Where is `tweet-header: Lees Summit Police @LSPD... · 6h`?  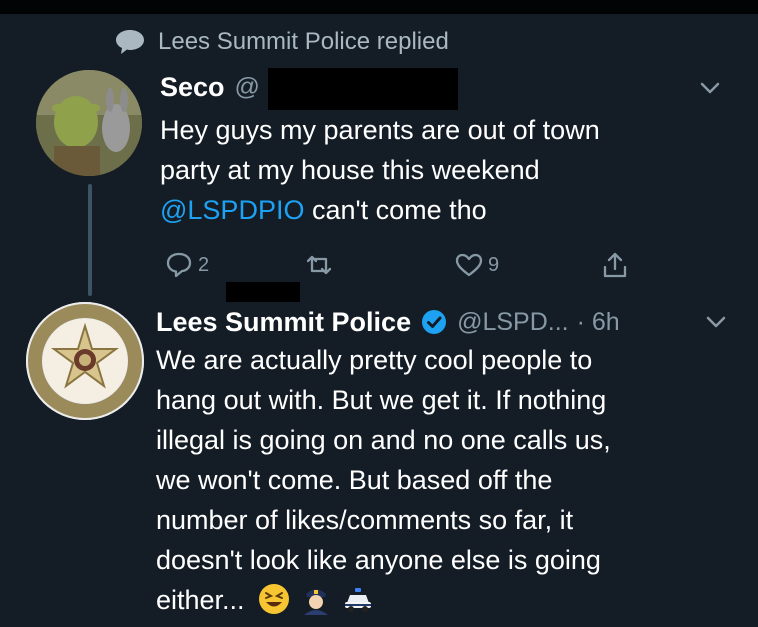
tweet-header: Lees Summit Police @LSPD... · 6h is located at coordinates (388, 322).